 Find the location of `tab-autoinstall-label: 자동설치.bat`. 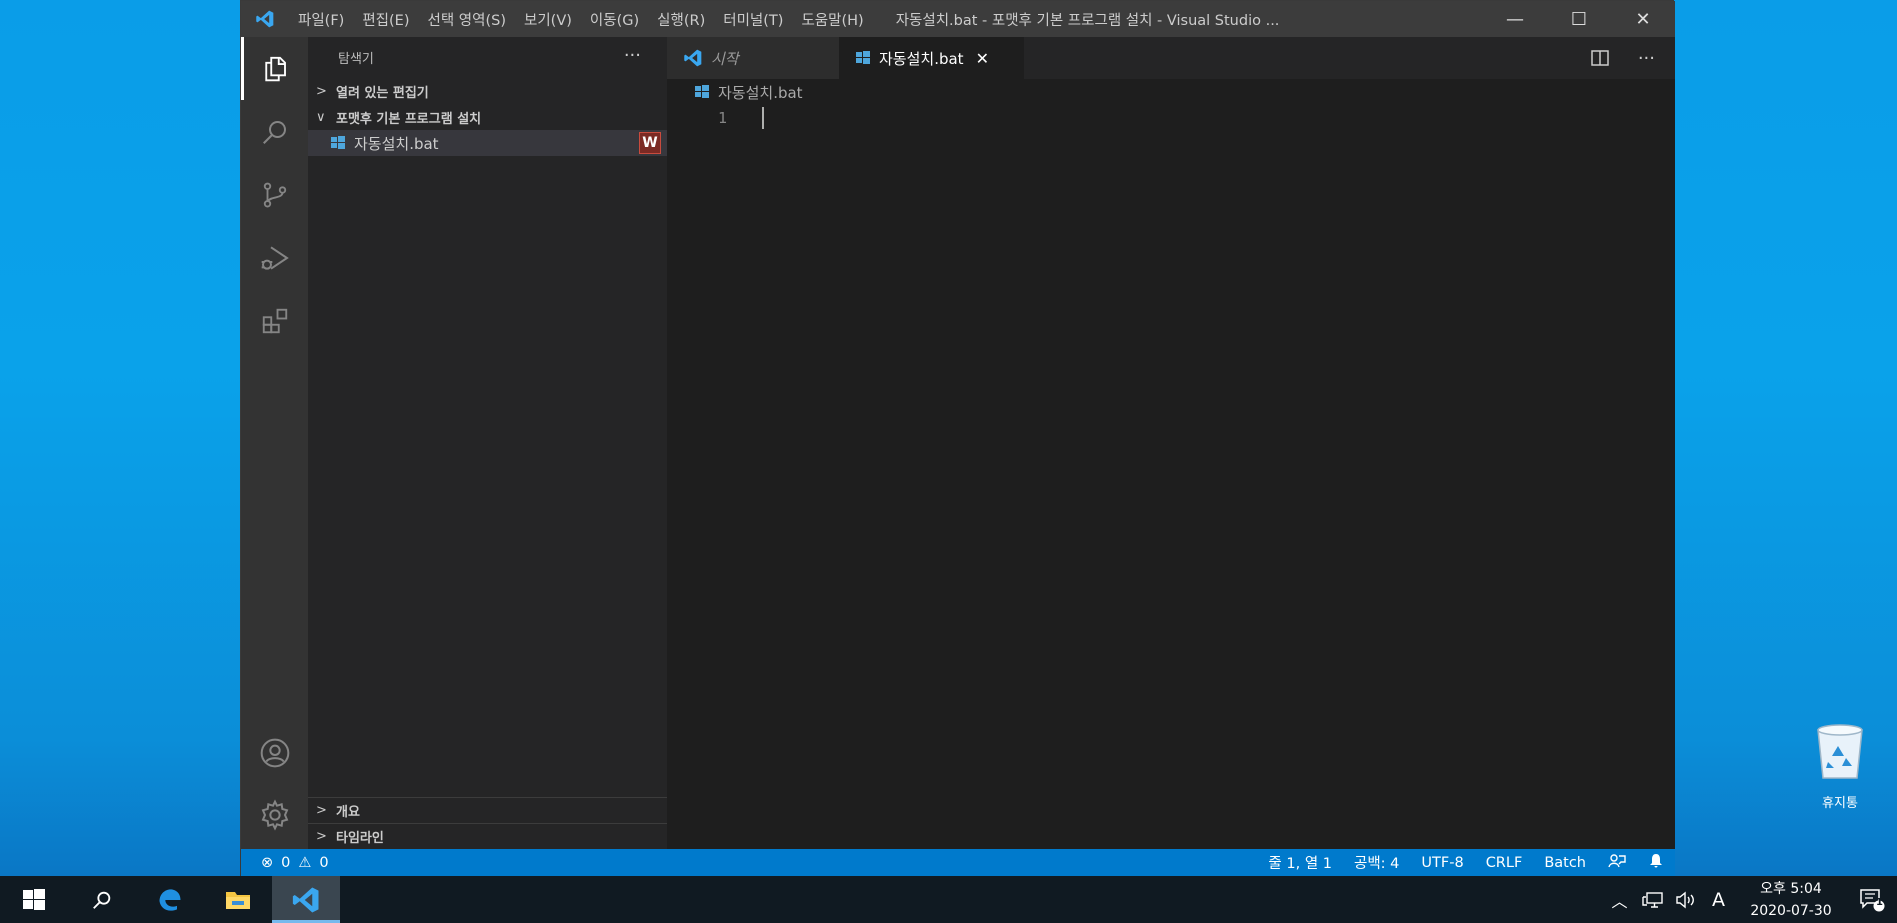

tab-autoinstall-label: 자동설치.bat is located at coordinates (921, 58).